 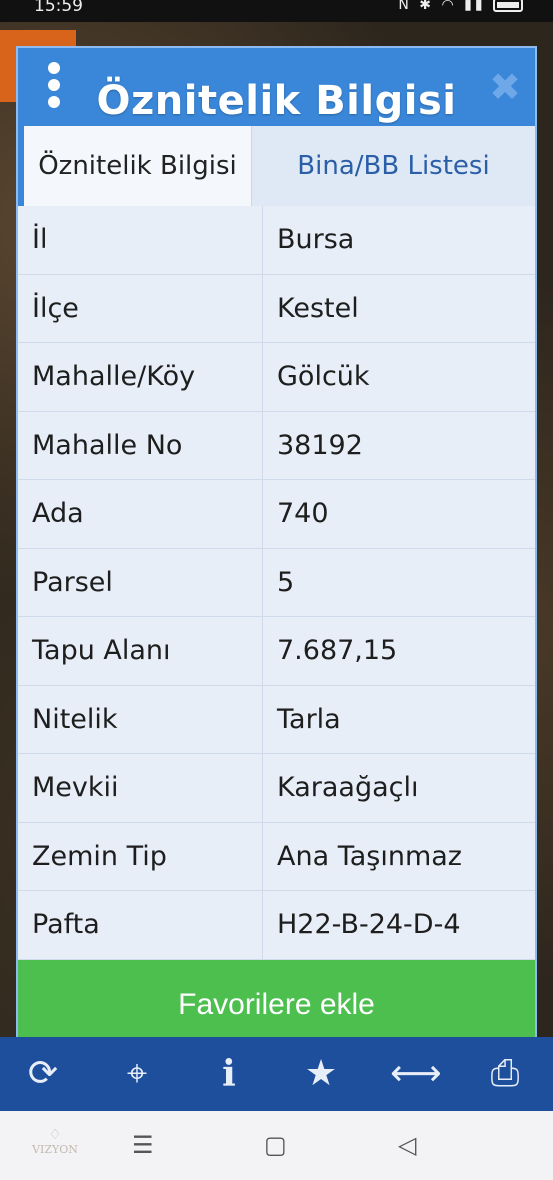 I want to click on system-nav-bar: ♢ VIZYON ☰ ▢ ◁, so click(x=276, y=1145).